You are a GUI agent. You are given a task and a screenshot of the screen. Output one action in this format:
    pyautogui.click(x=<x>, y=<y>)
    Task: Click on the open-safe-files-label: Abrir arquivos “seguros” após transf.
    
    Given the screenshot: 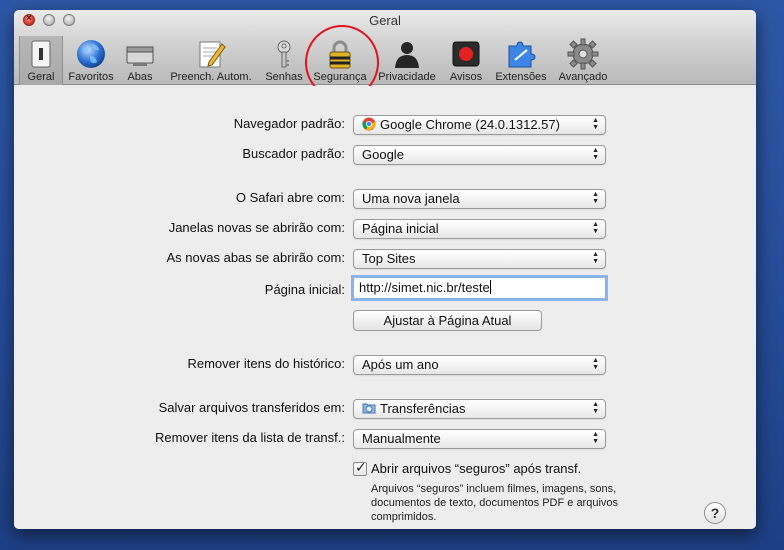 What is the action you would take?
    pyautogui.click(x=476, y=468)
    